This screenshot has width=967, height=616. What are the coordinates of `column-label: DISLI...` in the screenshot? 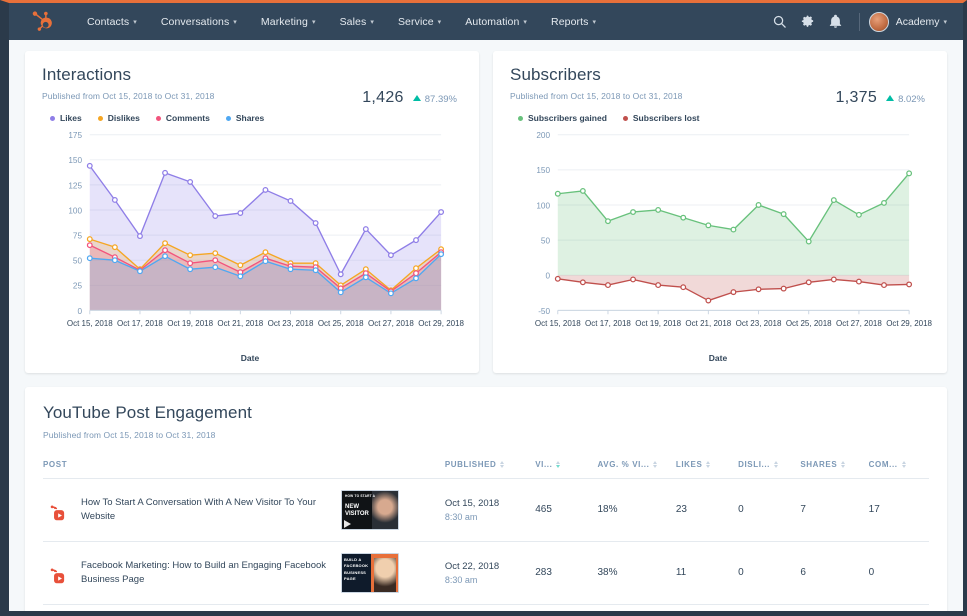 It's located at (754, 464).